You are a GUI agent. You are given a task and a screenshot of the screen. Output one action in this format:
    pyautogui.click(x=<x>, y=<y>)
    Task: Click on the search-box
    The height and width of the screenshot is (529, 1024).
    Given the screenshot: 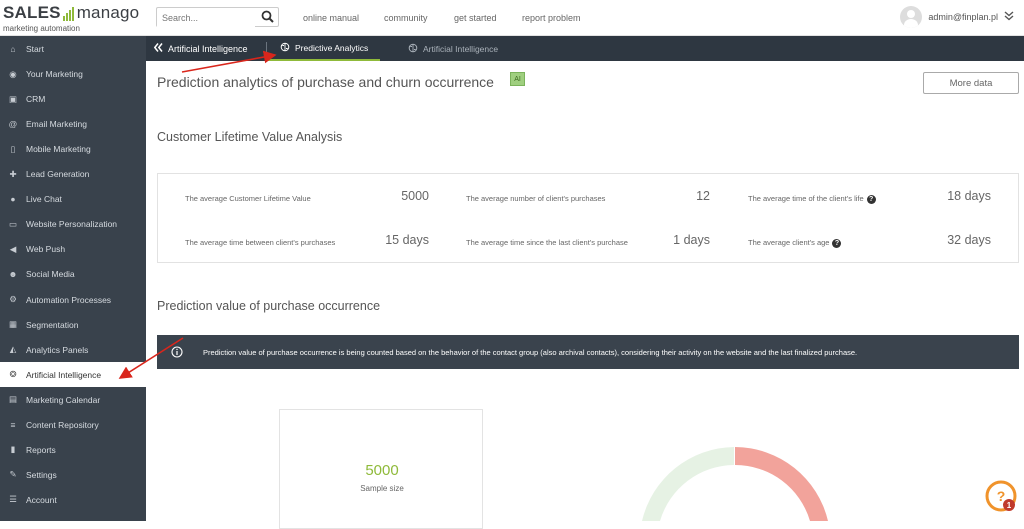 What is the action you would take?
    pyautogui.click(x=217, y=17)
    